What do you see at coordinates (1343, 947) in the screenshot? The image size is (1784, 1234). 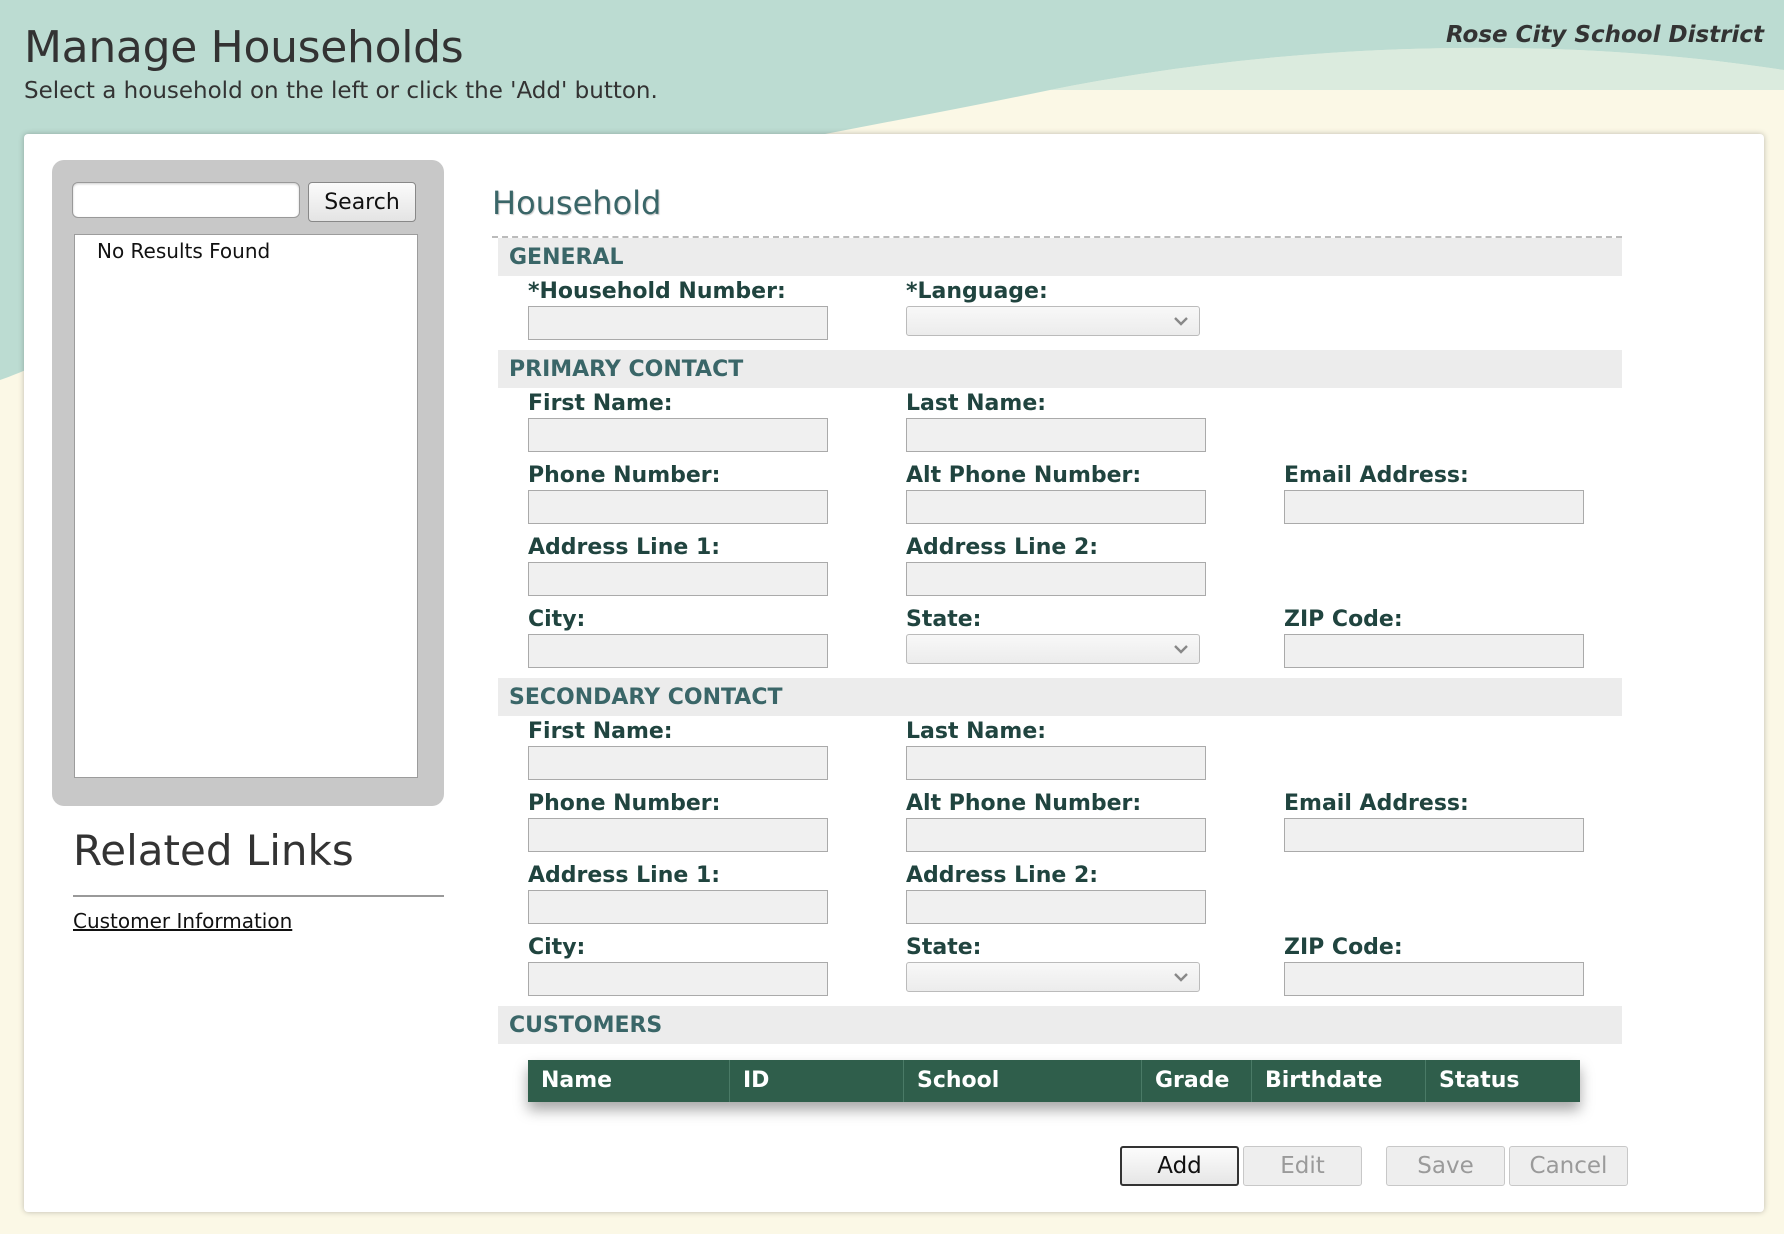 I see `secondary-zip-label: ZIP Code:` at bounding box center [1343, 947].